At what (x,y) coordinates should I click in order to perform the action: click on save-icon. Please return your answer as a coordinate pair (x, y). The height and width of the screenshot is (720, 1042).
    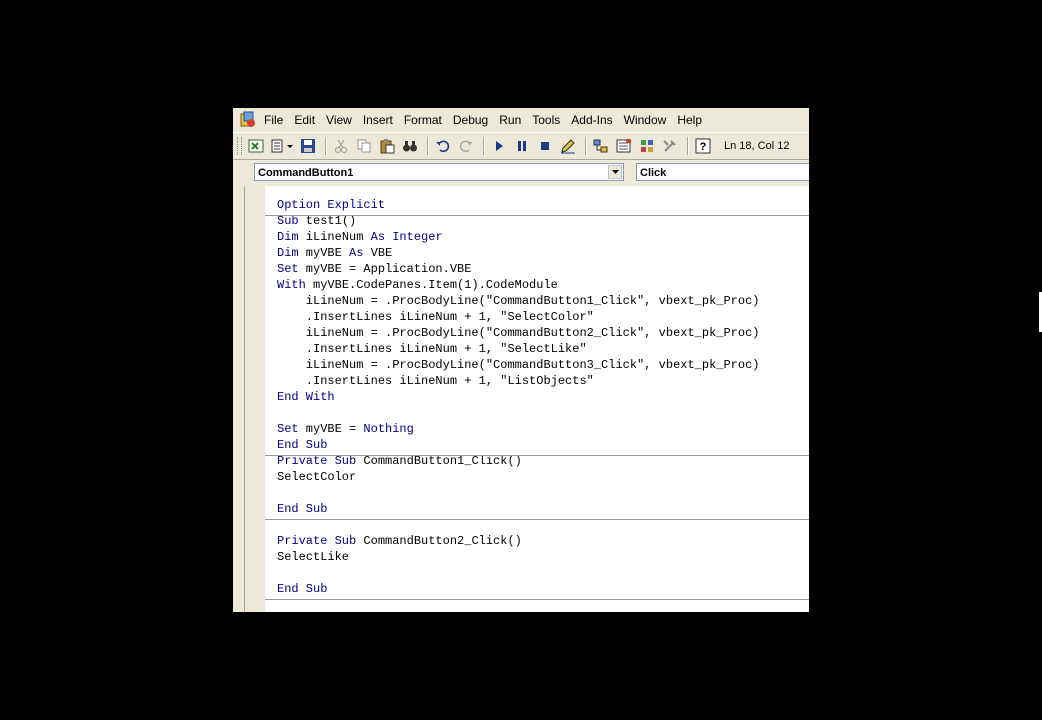
    Looking at the image, I should click on (308, 146).